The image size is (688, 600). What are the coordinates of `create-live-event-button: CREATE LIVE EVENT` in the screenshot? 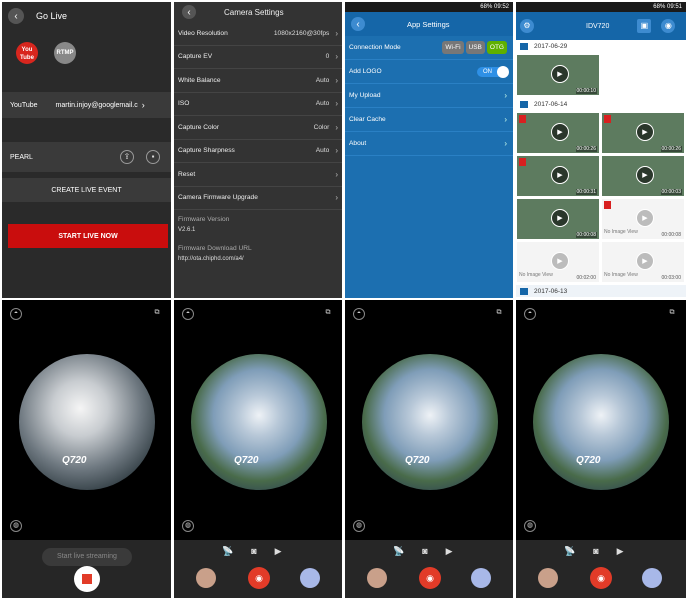 It's located at (86, 190).